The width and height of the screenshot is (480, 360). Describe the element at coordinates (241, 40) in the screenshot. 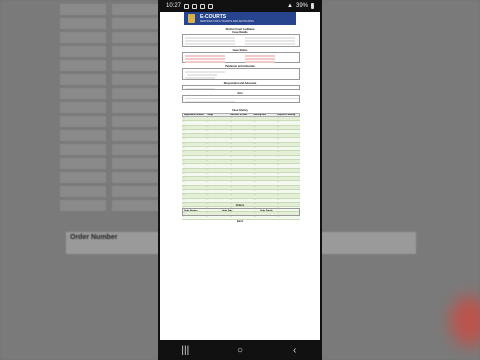

I see `case-details-box` at that location.